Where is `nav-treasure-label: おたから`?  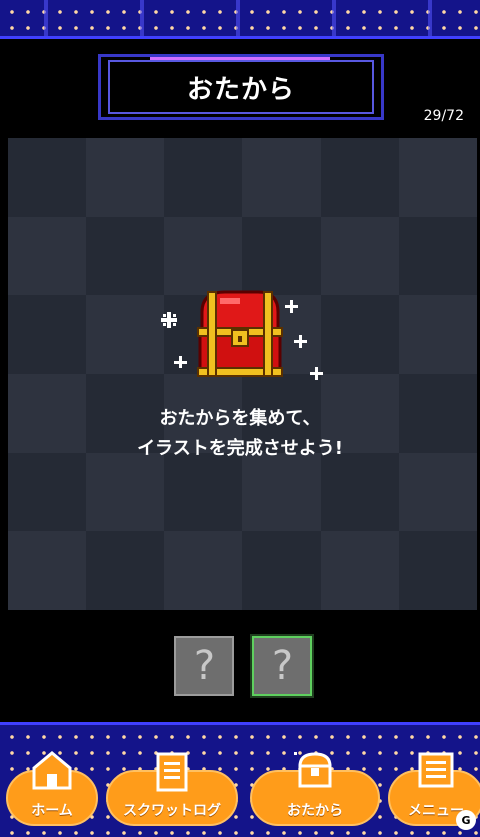
nav-treasure-label: おたから is located at coordinates (315, 811).